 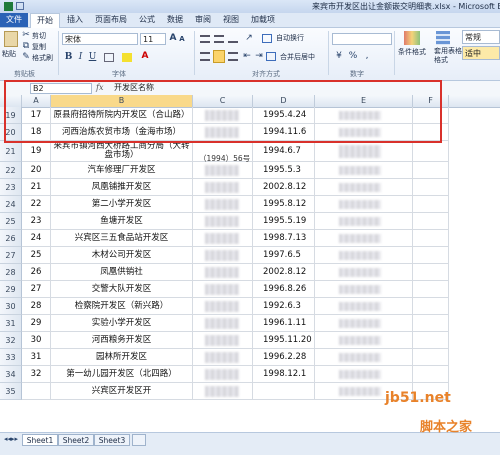 I want to click on cell-b: 兴宾区三五食品站开发区, so click(x=122, y=238).